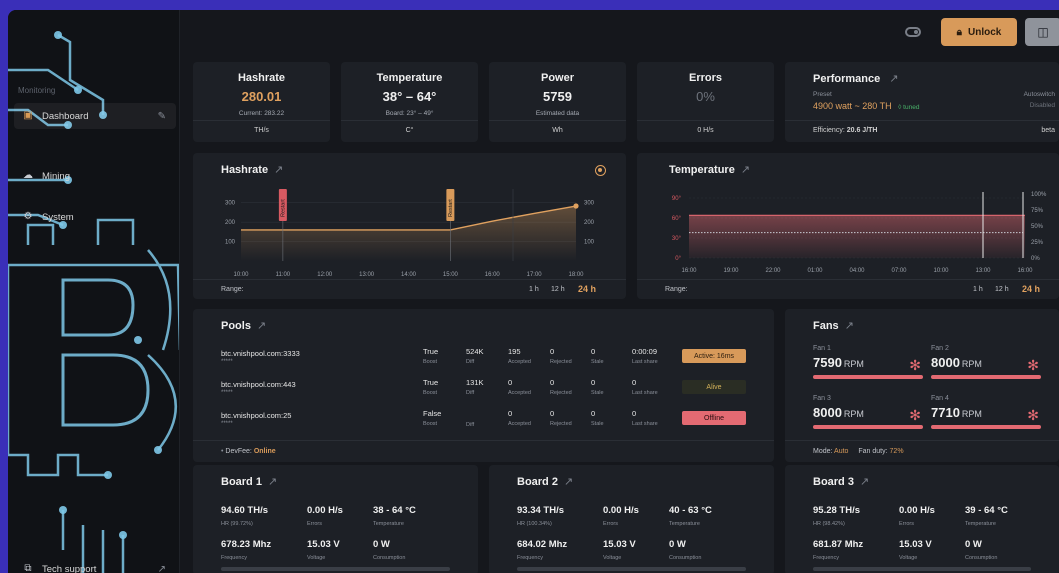 The width and height of the screenshot is (1059, 573). Describe the element at coordinates (848, 289) in the screenshot. I see `temperature-range-row: Range: 1 h 12 h 24 h` at that location.